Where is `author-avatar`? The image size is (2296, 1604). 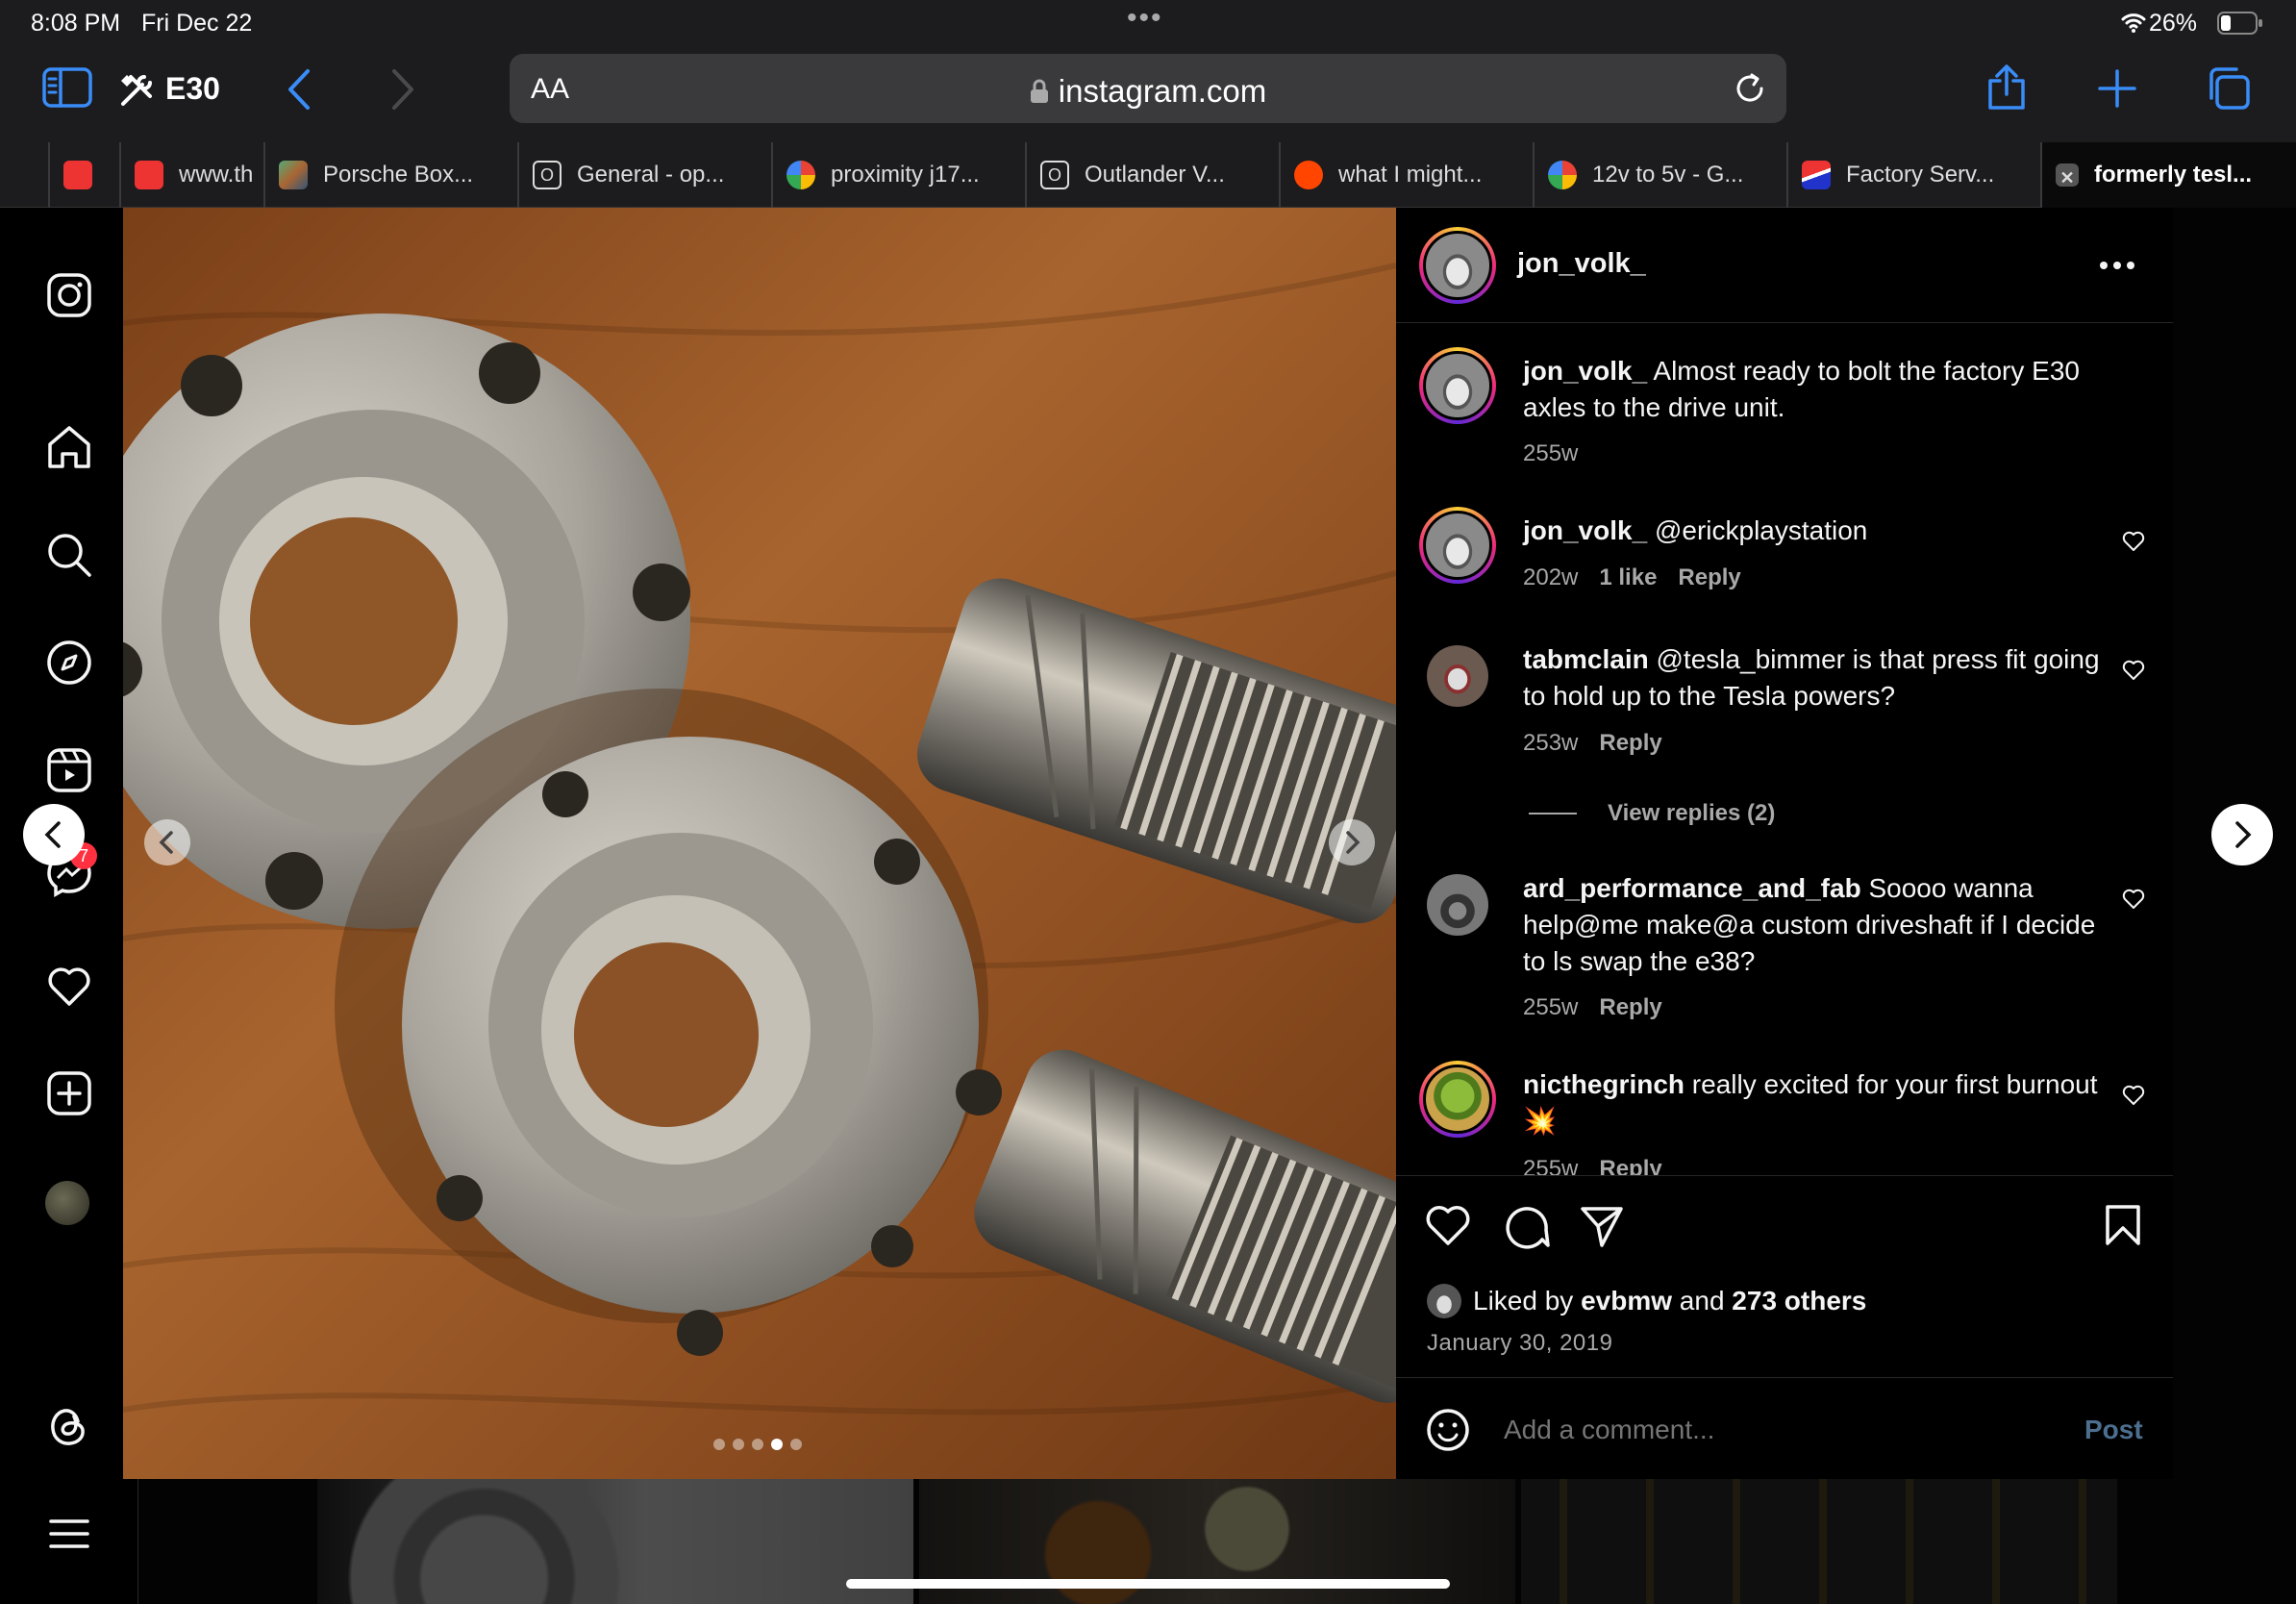 author-avatar is located at coordinates (1457, 265).